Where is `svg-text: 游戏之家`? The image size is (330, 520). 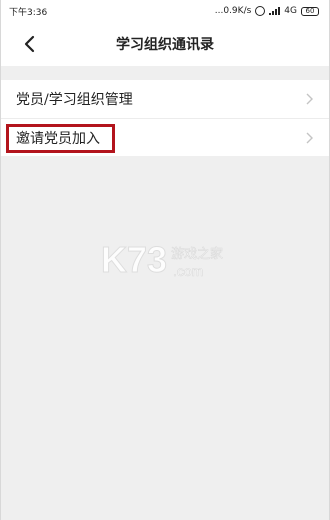 svg-text: 游戏之家 is located at coordinates (197, 254).